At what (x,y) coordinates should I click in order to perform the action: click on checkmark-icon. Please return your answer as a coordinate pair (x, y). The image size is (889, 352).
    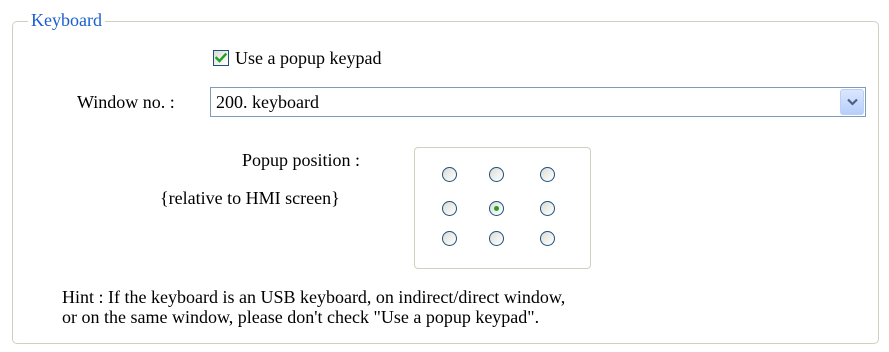
    Looking at the image, I should click on (221, 57).